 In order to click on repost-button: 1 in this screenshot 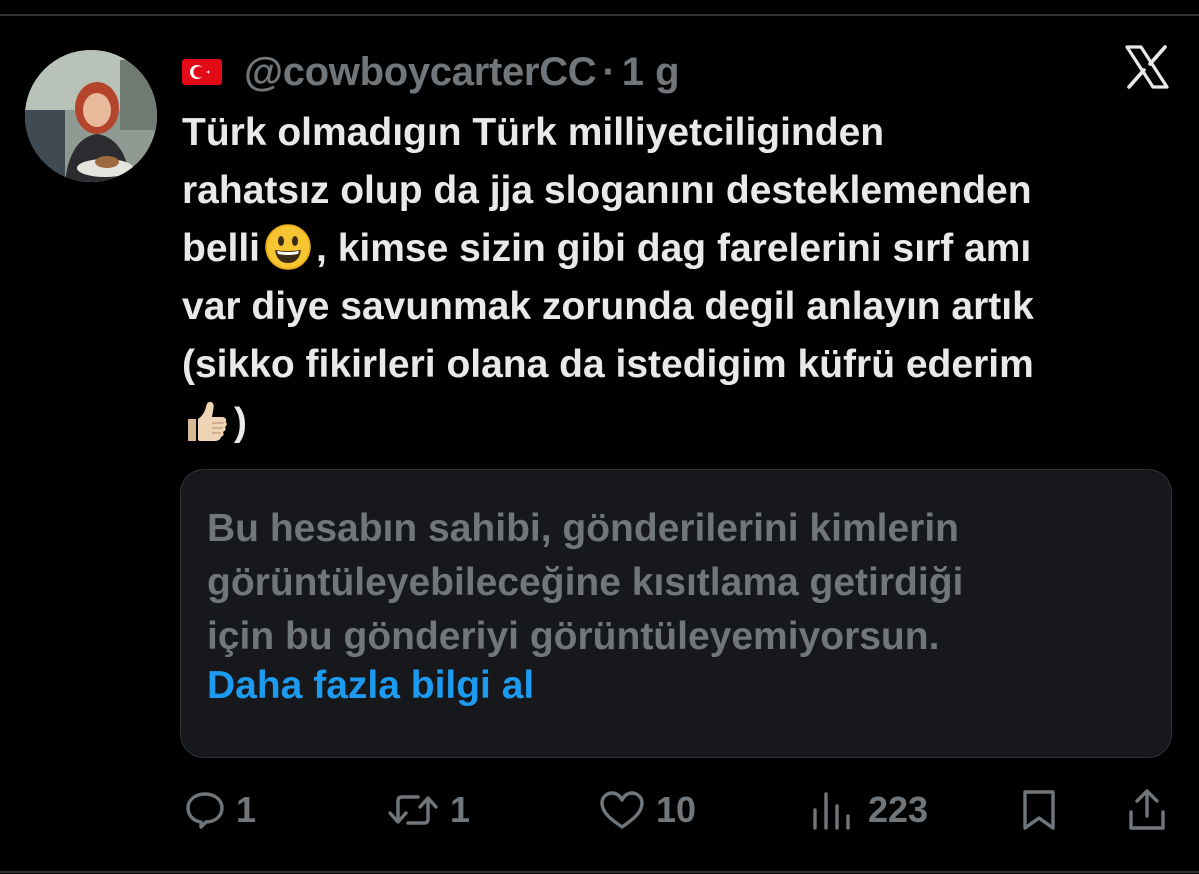, I will do `click(428, 810)`.